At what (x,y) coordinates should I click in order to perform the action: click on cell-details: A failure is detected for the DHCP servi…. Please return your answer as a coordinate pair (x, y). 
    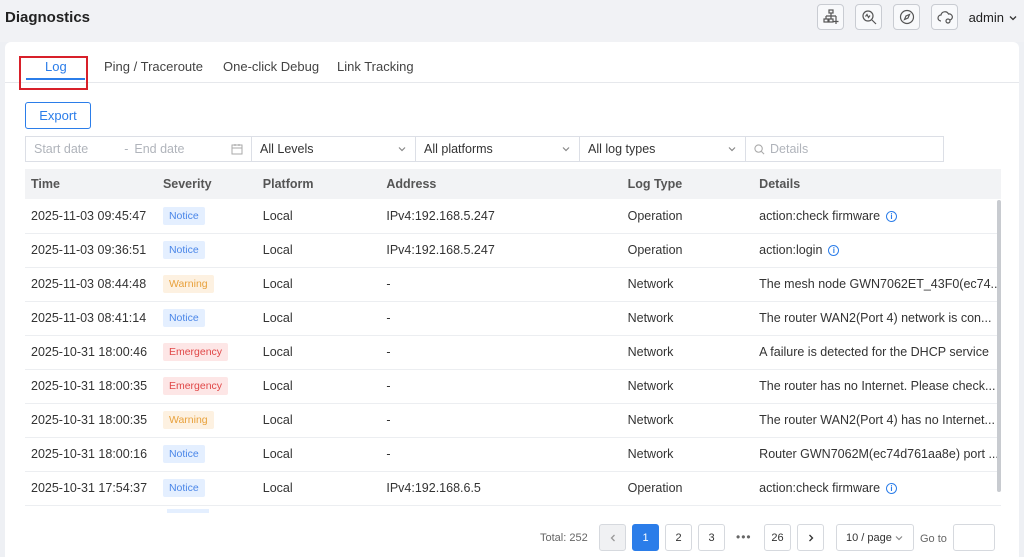
    Looking at the image, I should click on (877, 352).